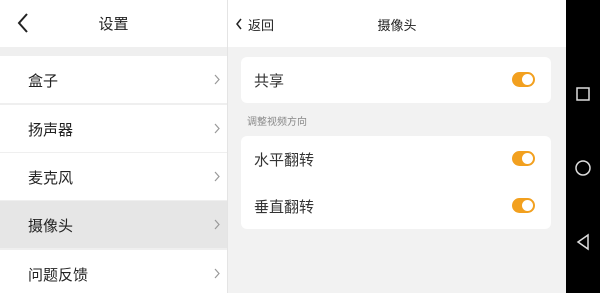 The image size is (600, 293). I want to click on circle-icon, so click(583, 168).